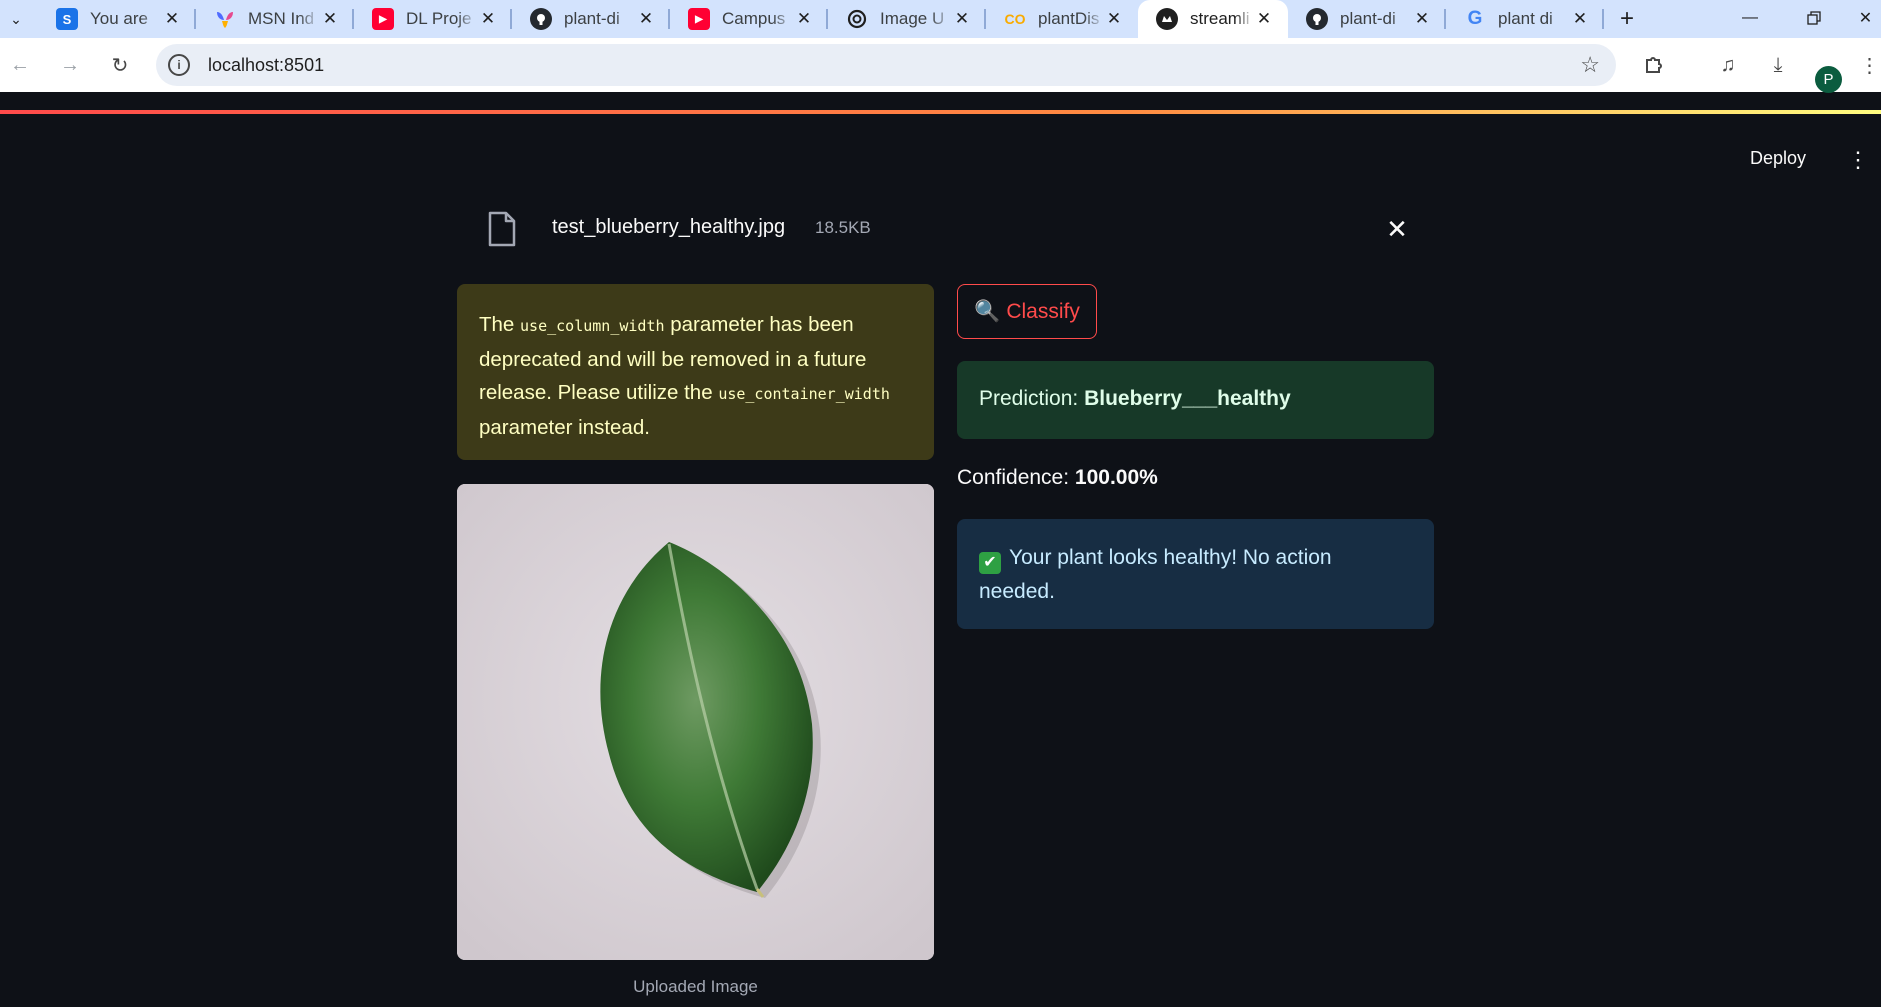  I want to click on warning-text: parameter instead., so click(564, 427).